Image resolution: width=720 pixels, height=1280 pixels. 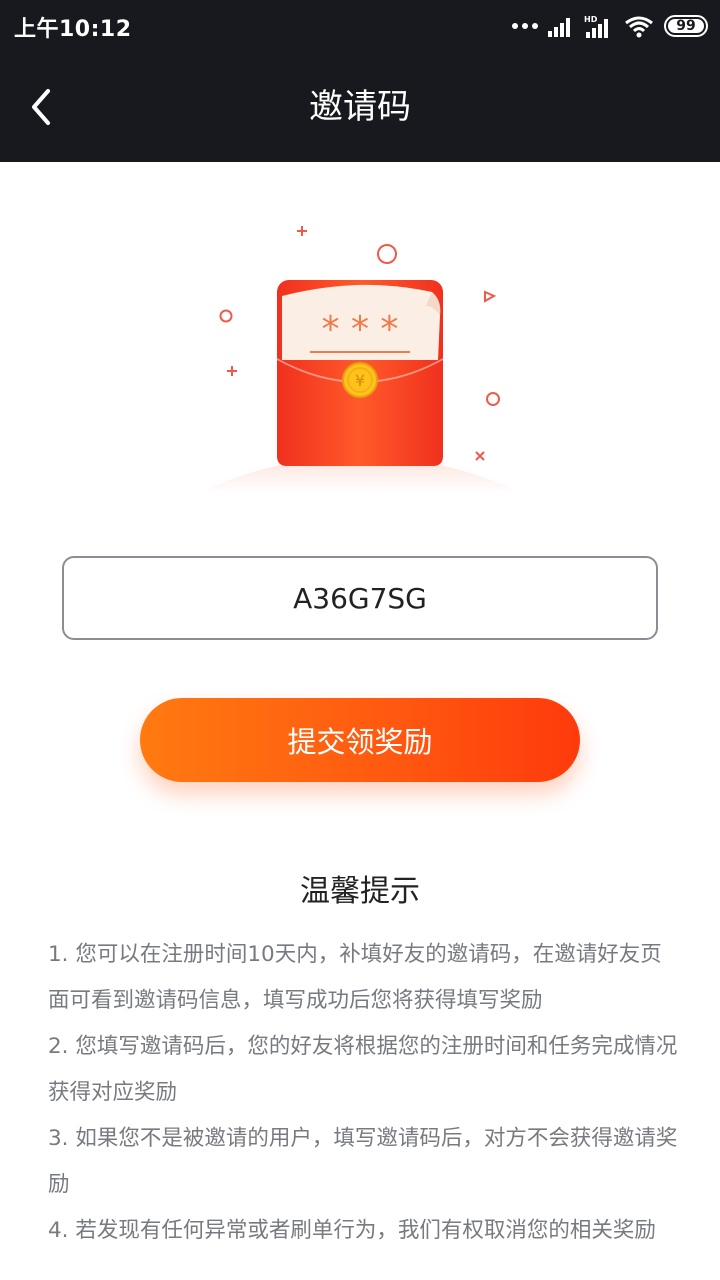 What do you see at coordinates (360, 740) in the screenshot?
I see `submit-reward-button: 提交领奖励` at bounding box center [360, 740].